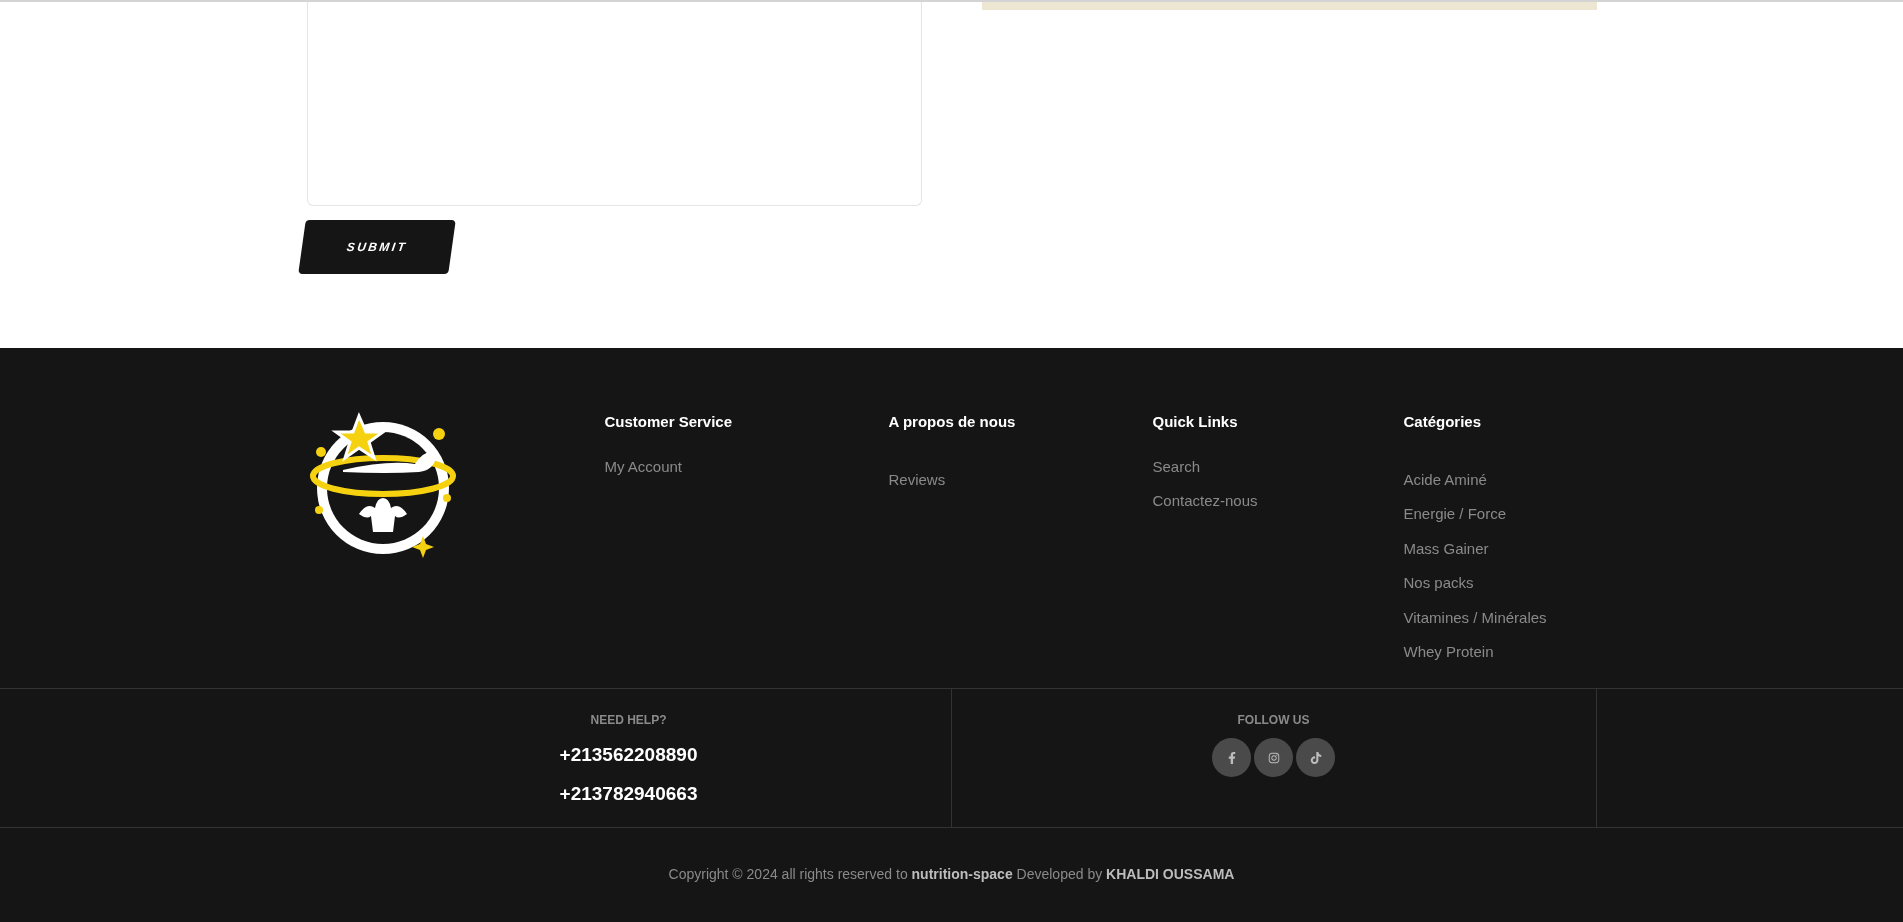 Image resolution: width=1903 pixels, height=922 pixels. What do you see at coordinates (628, 720) in the screenshot?
I see `need-help-label: NEED HELP?` at bounding box center [628, 720].